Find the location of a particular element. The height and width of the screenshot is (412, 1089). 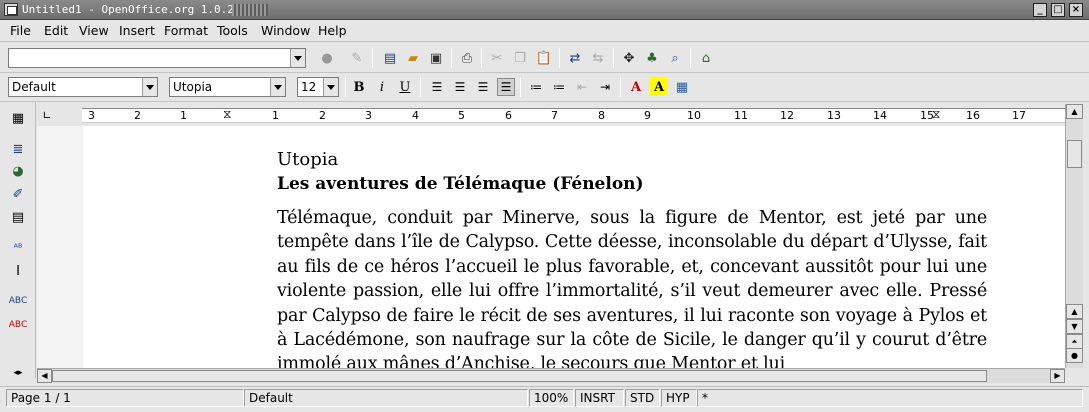

stop-loading-icon: ● is located at coordinates (327, 58).